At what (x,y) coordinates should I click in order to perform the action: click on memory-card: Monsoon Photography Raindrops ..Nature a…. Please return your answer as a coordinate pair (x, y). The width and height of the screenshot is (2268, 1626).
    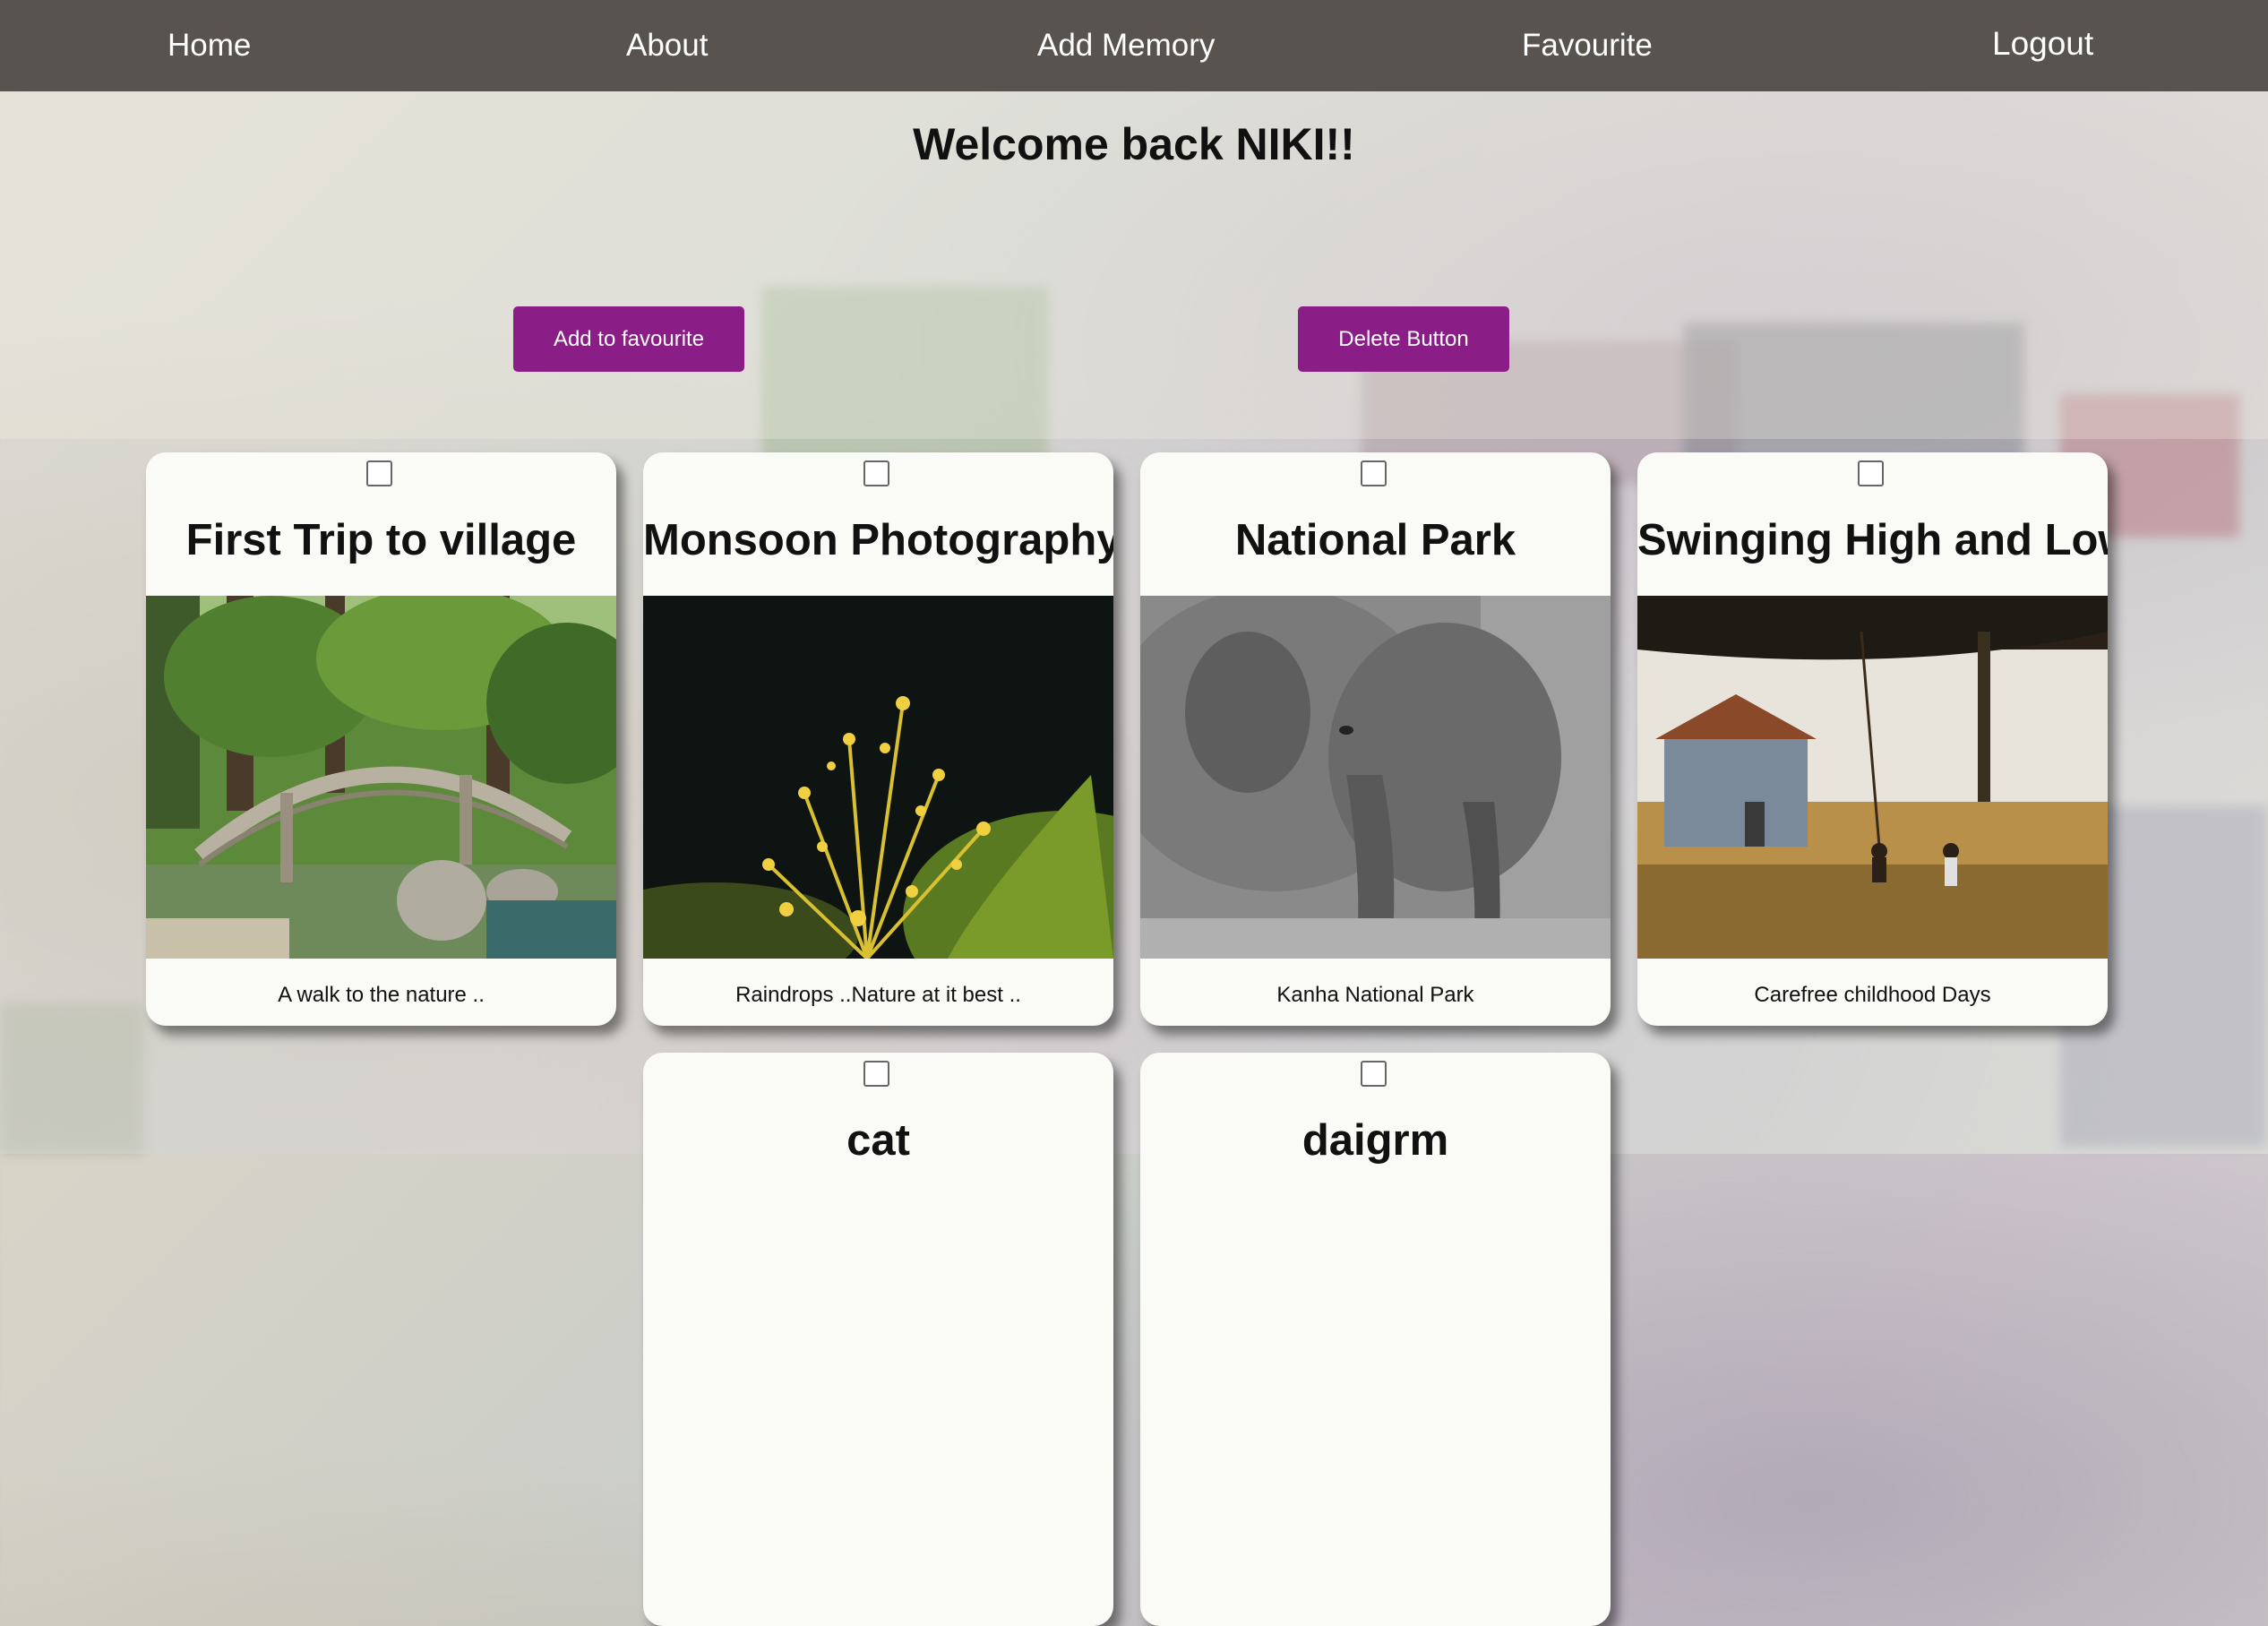
    Looking at the image, I should click on (878, 739).